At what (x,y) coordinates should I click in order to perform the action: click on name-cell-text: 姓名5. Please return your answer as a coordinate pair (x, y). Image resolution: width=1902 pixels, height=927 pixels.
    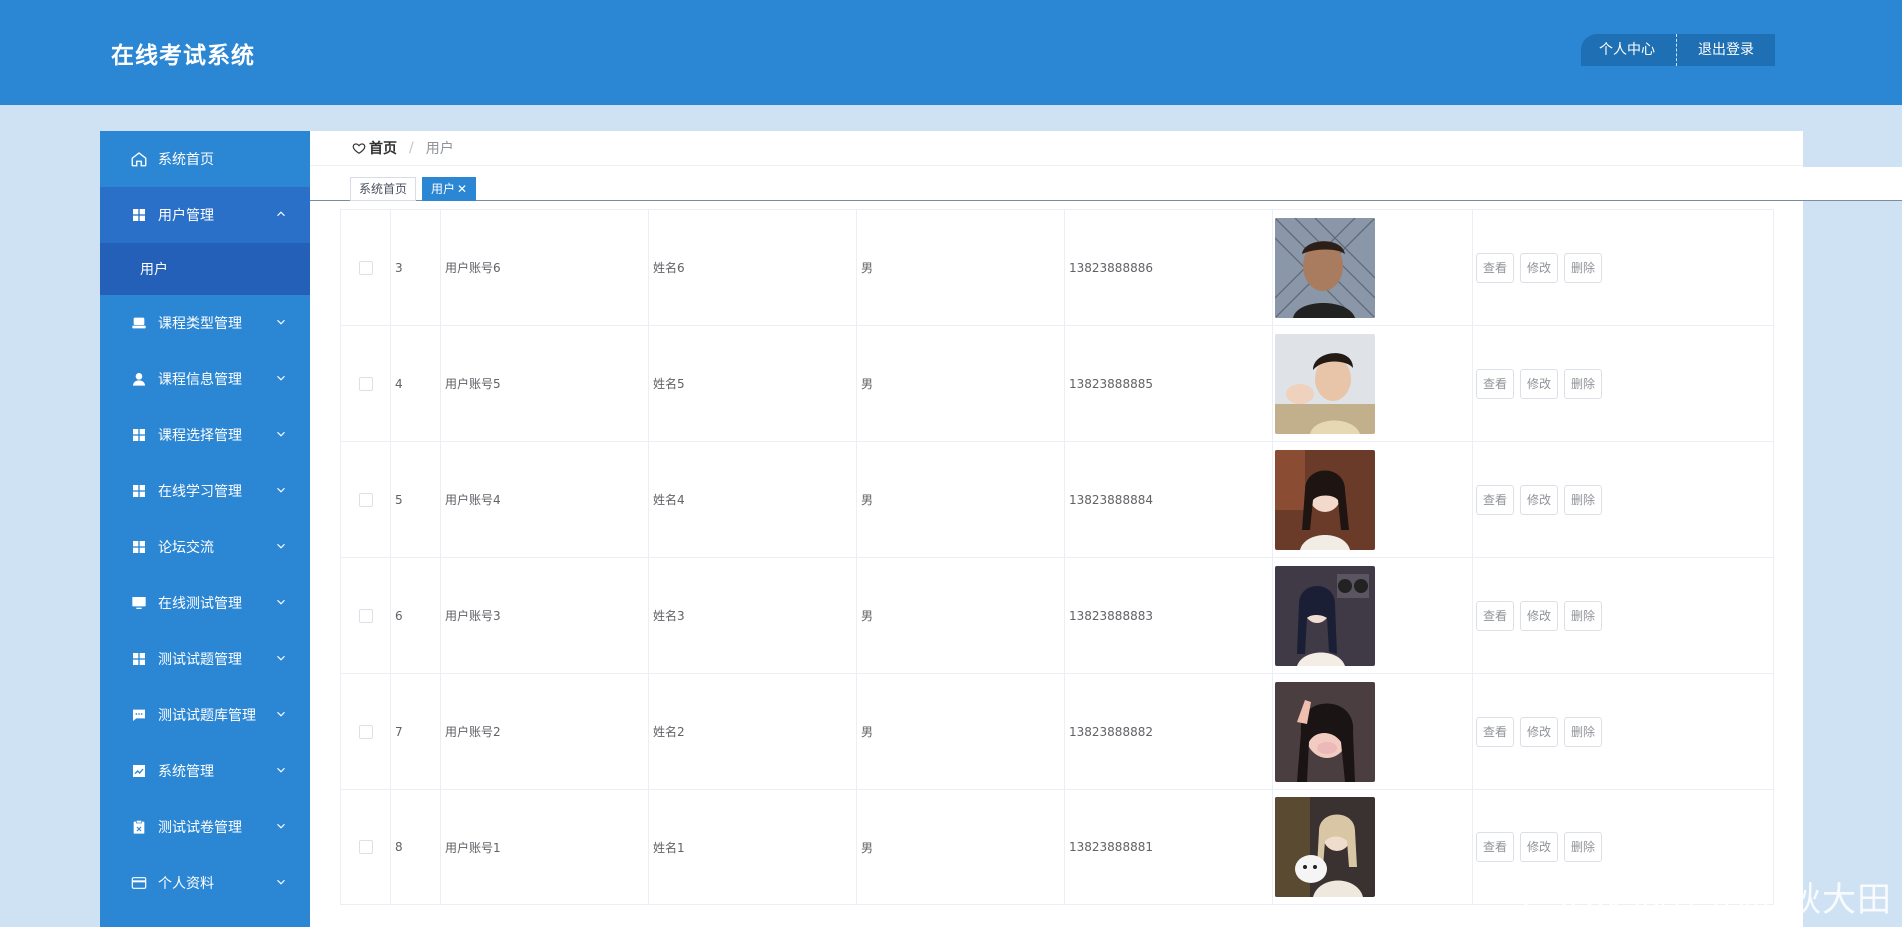
    Looking at the image, I should click on (669, 384).